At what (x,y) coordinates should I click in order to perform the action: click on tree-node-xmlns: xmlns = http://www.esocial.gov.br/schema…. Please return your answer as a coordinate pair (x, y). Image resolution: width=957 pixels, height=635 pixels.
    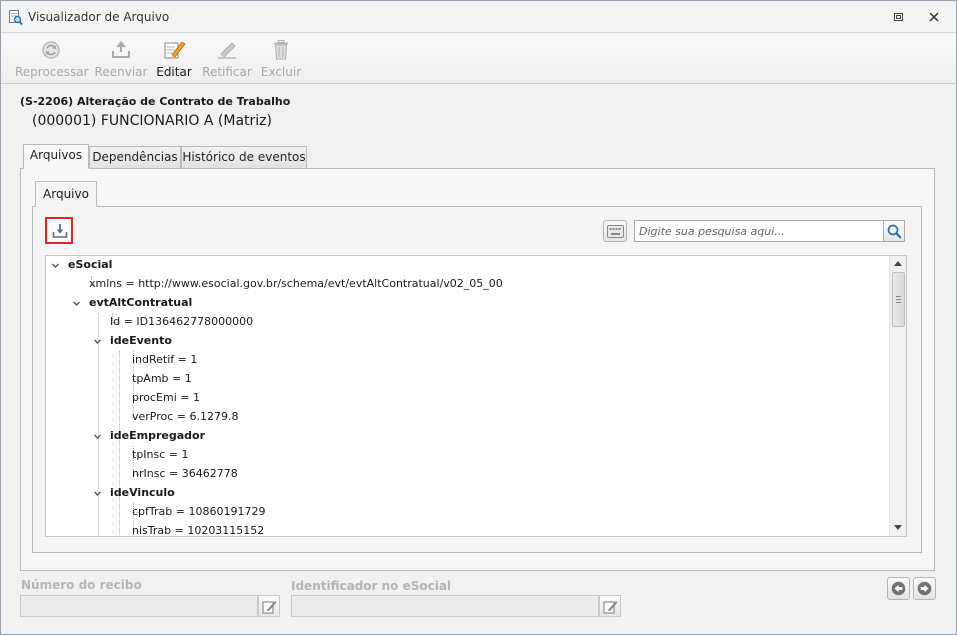
    Looking at the image, I should click on (296, 284).